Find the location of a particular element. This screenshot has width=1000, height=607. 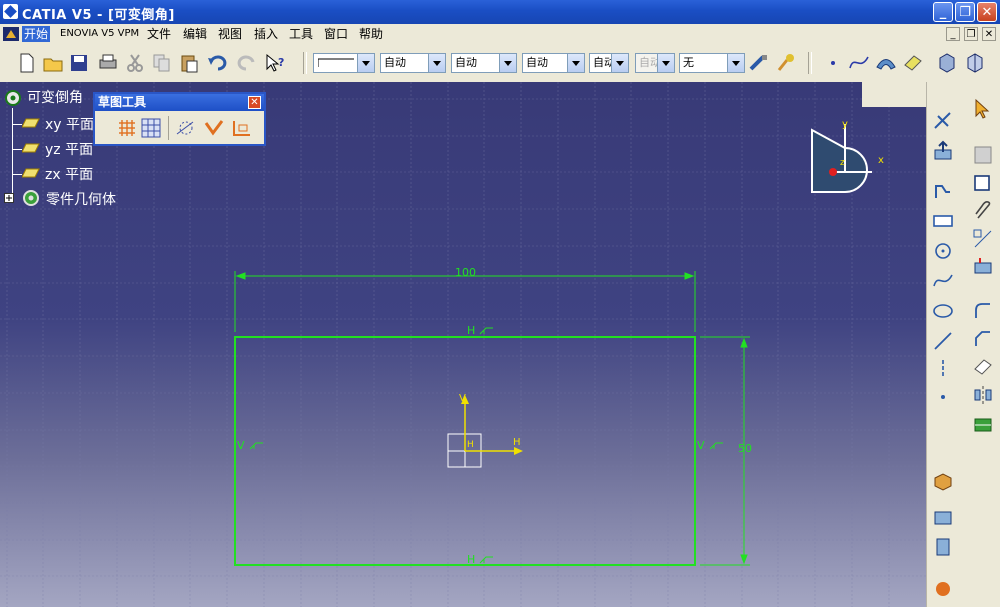

brush-properties-icon is located at coordinates (786, 63).